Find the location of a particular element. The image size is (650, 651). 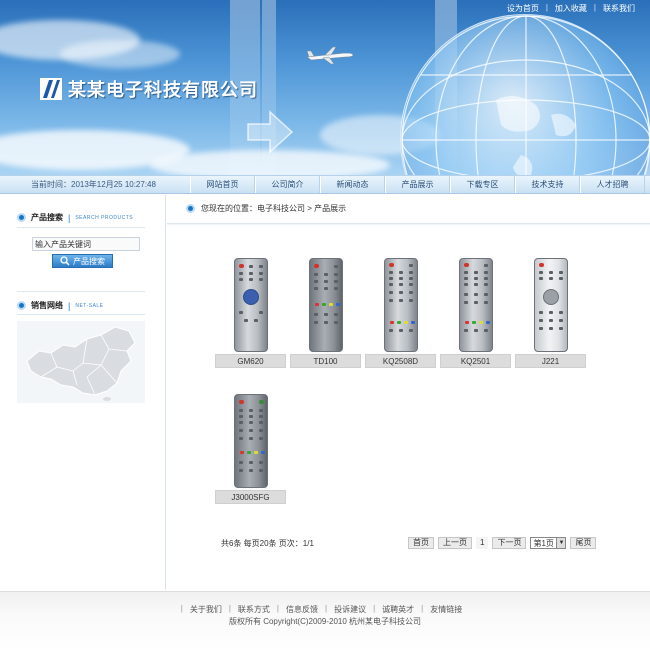

nav-menu: 网站首页 公司简介 新闻动态 产品展示 下载专区 技术支持 人才招聘 is located at coordinates (417, 184).